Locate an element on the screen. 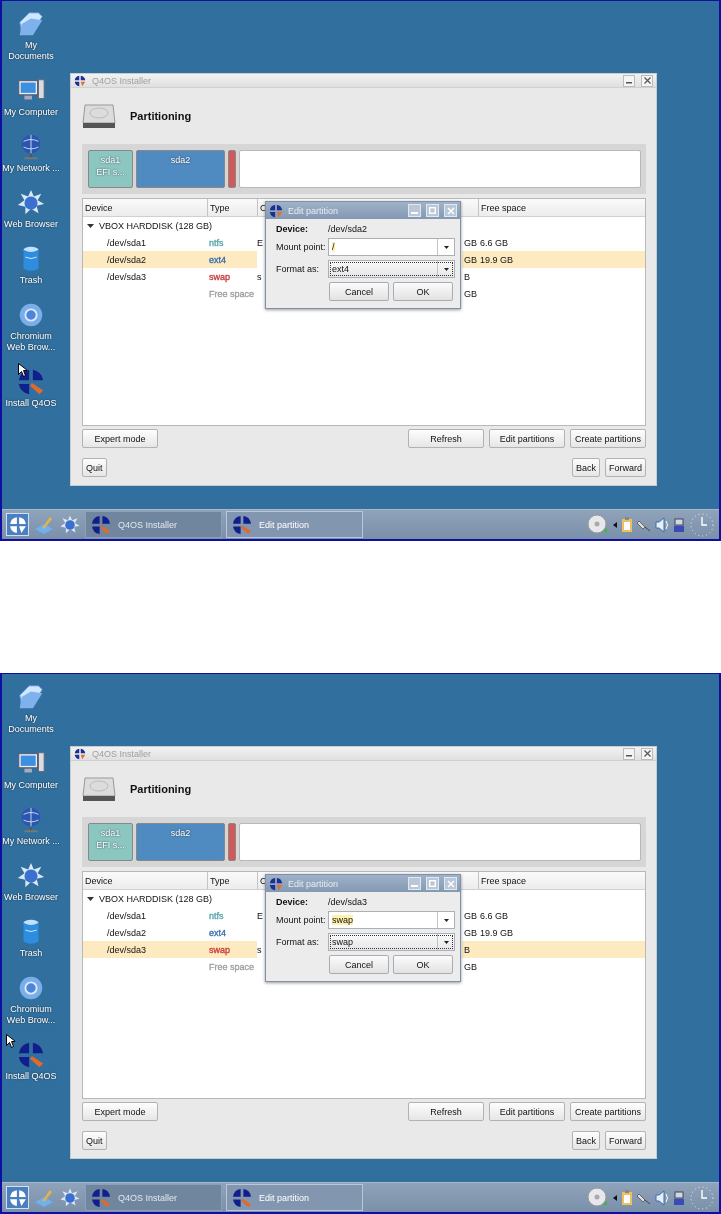 The image size is (721, 1214). format-combo: ext4 is located at coordinates (391, 269).